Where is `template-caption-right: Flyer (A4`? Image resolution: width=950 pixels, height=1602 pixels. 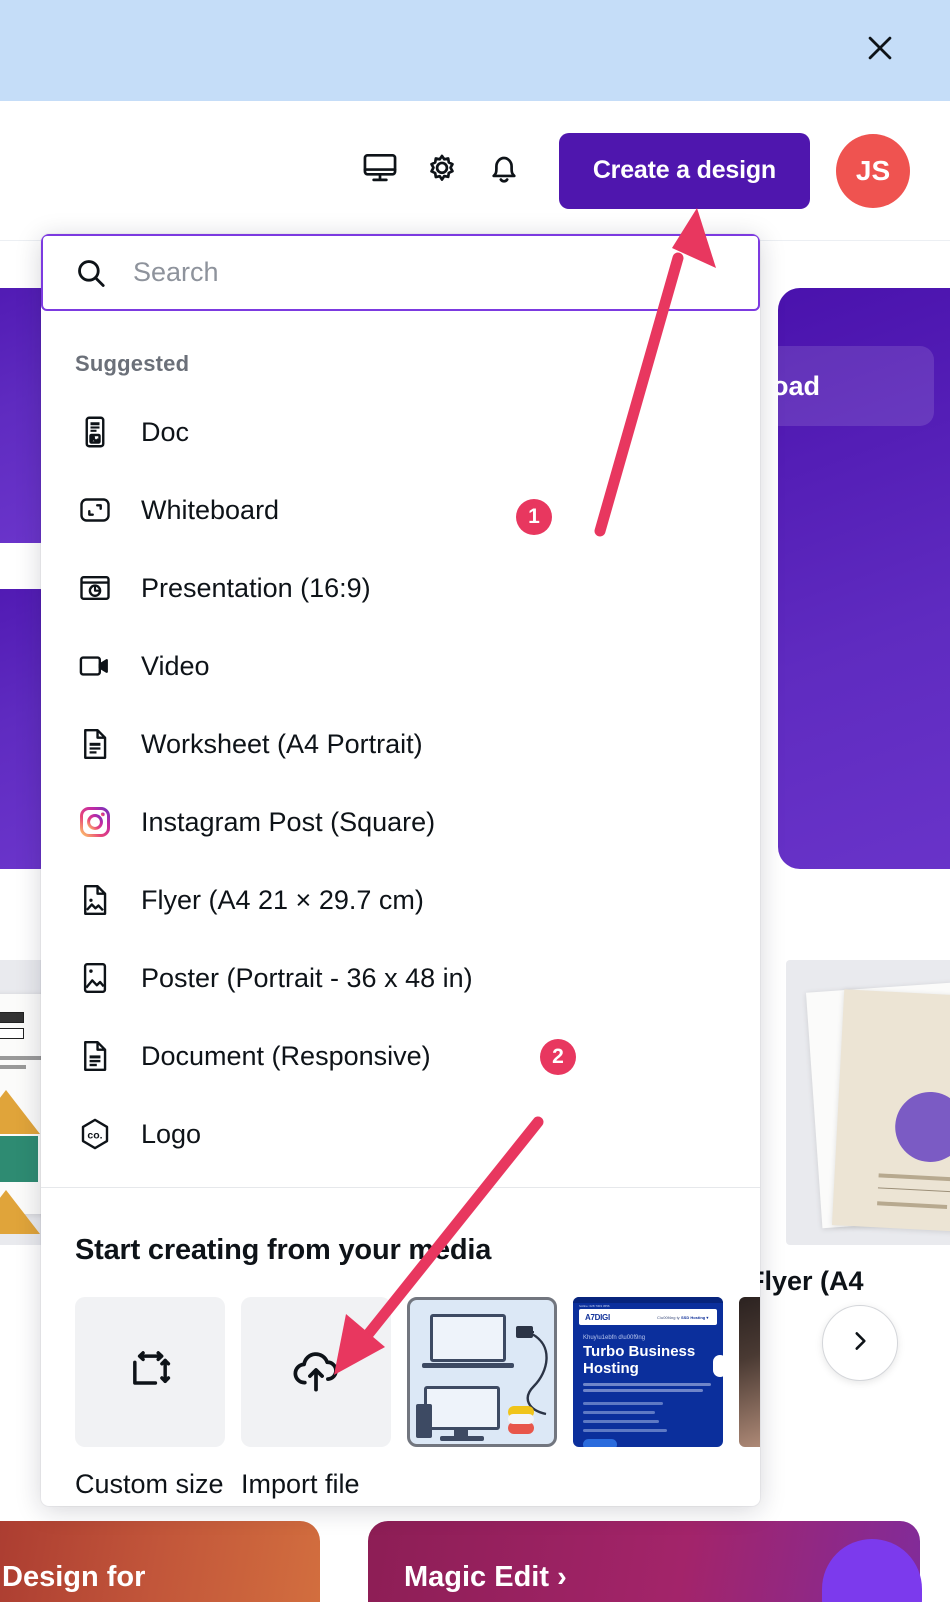 template-caption-right: Flyer (A4 is located at coordinates (806, 1281).